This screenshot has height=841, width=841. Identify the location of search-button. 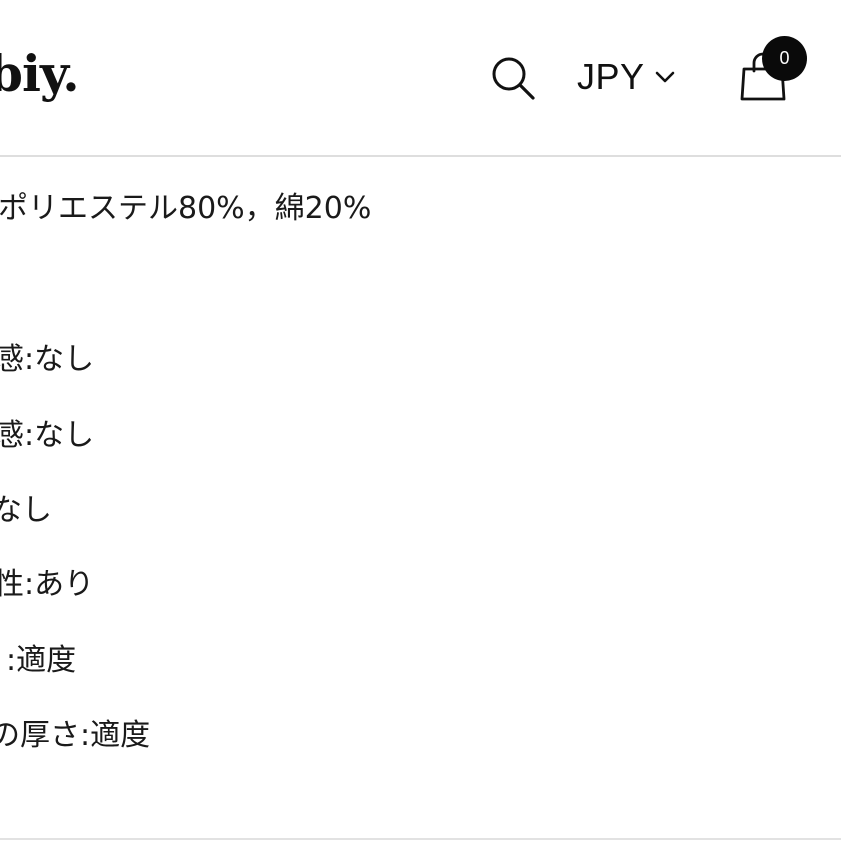
(513, 78).